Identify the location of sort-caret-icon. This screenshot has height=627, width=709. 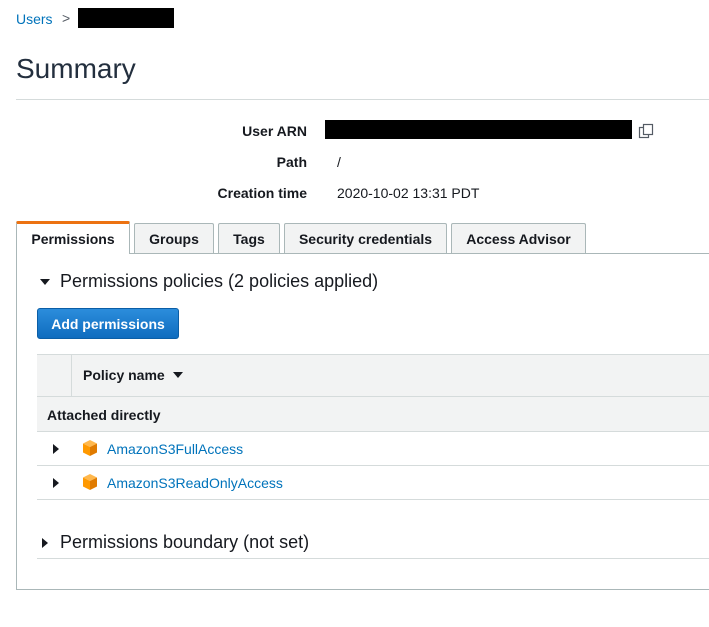
(177, 375).